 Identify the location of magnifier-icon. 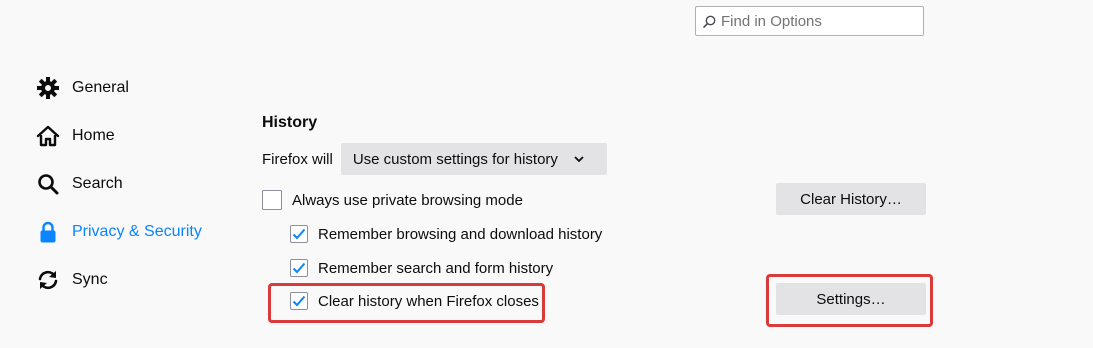
(49, 184).